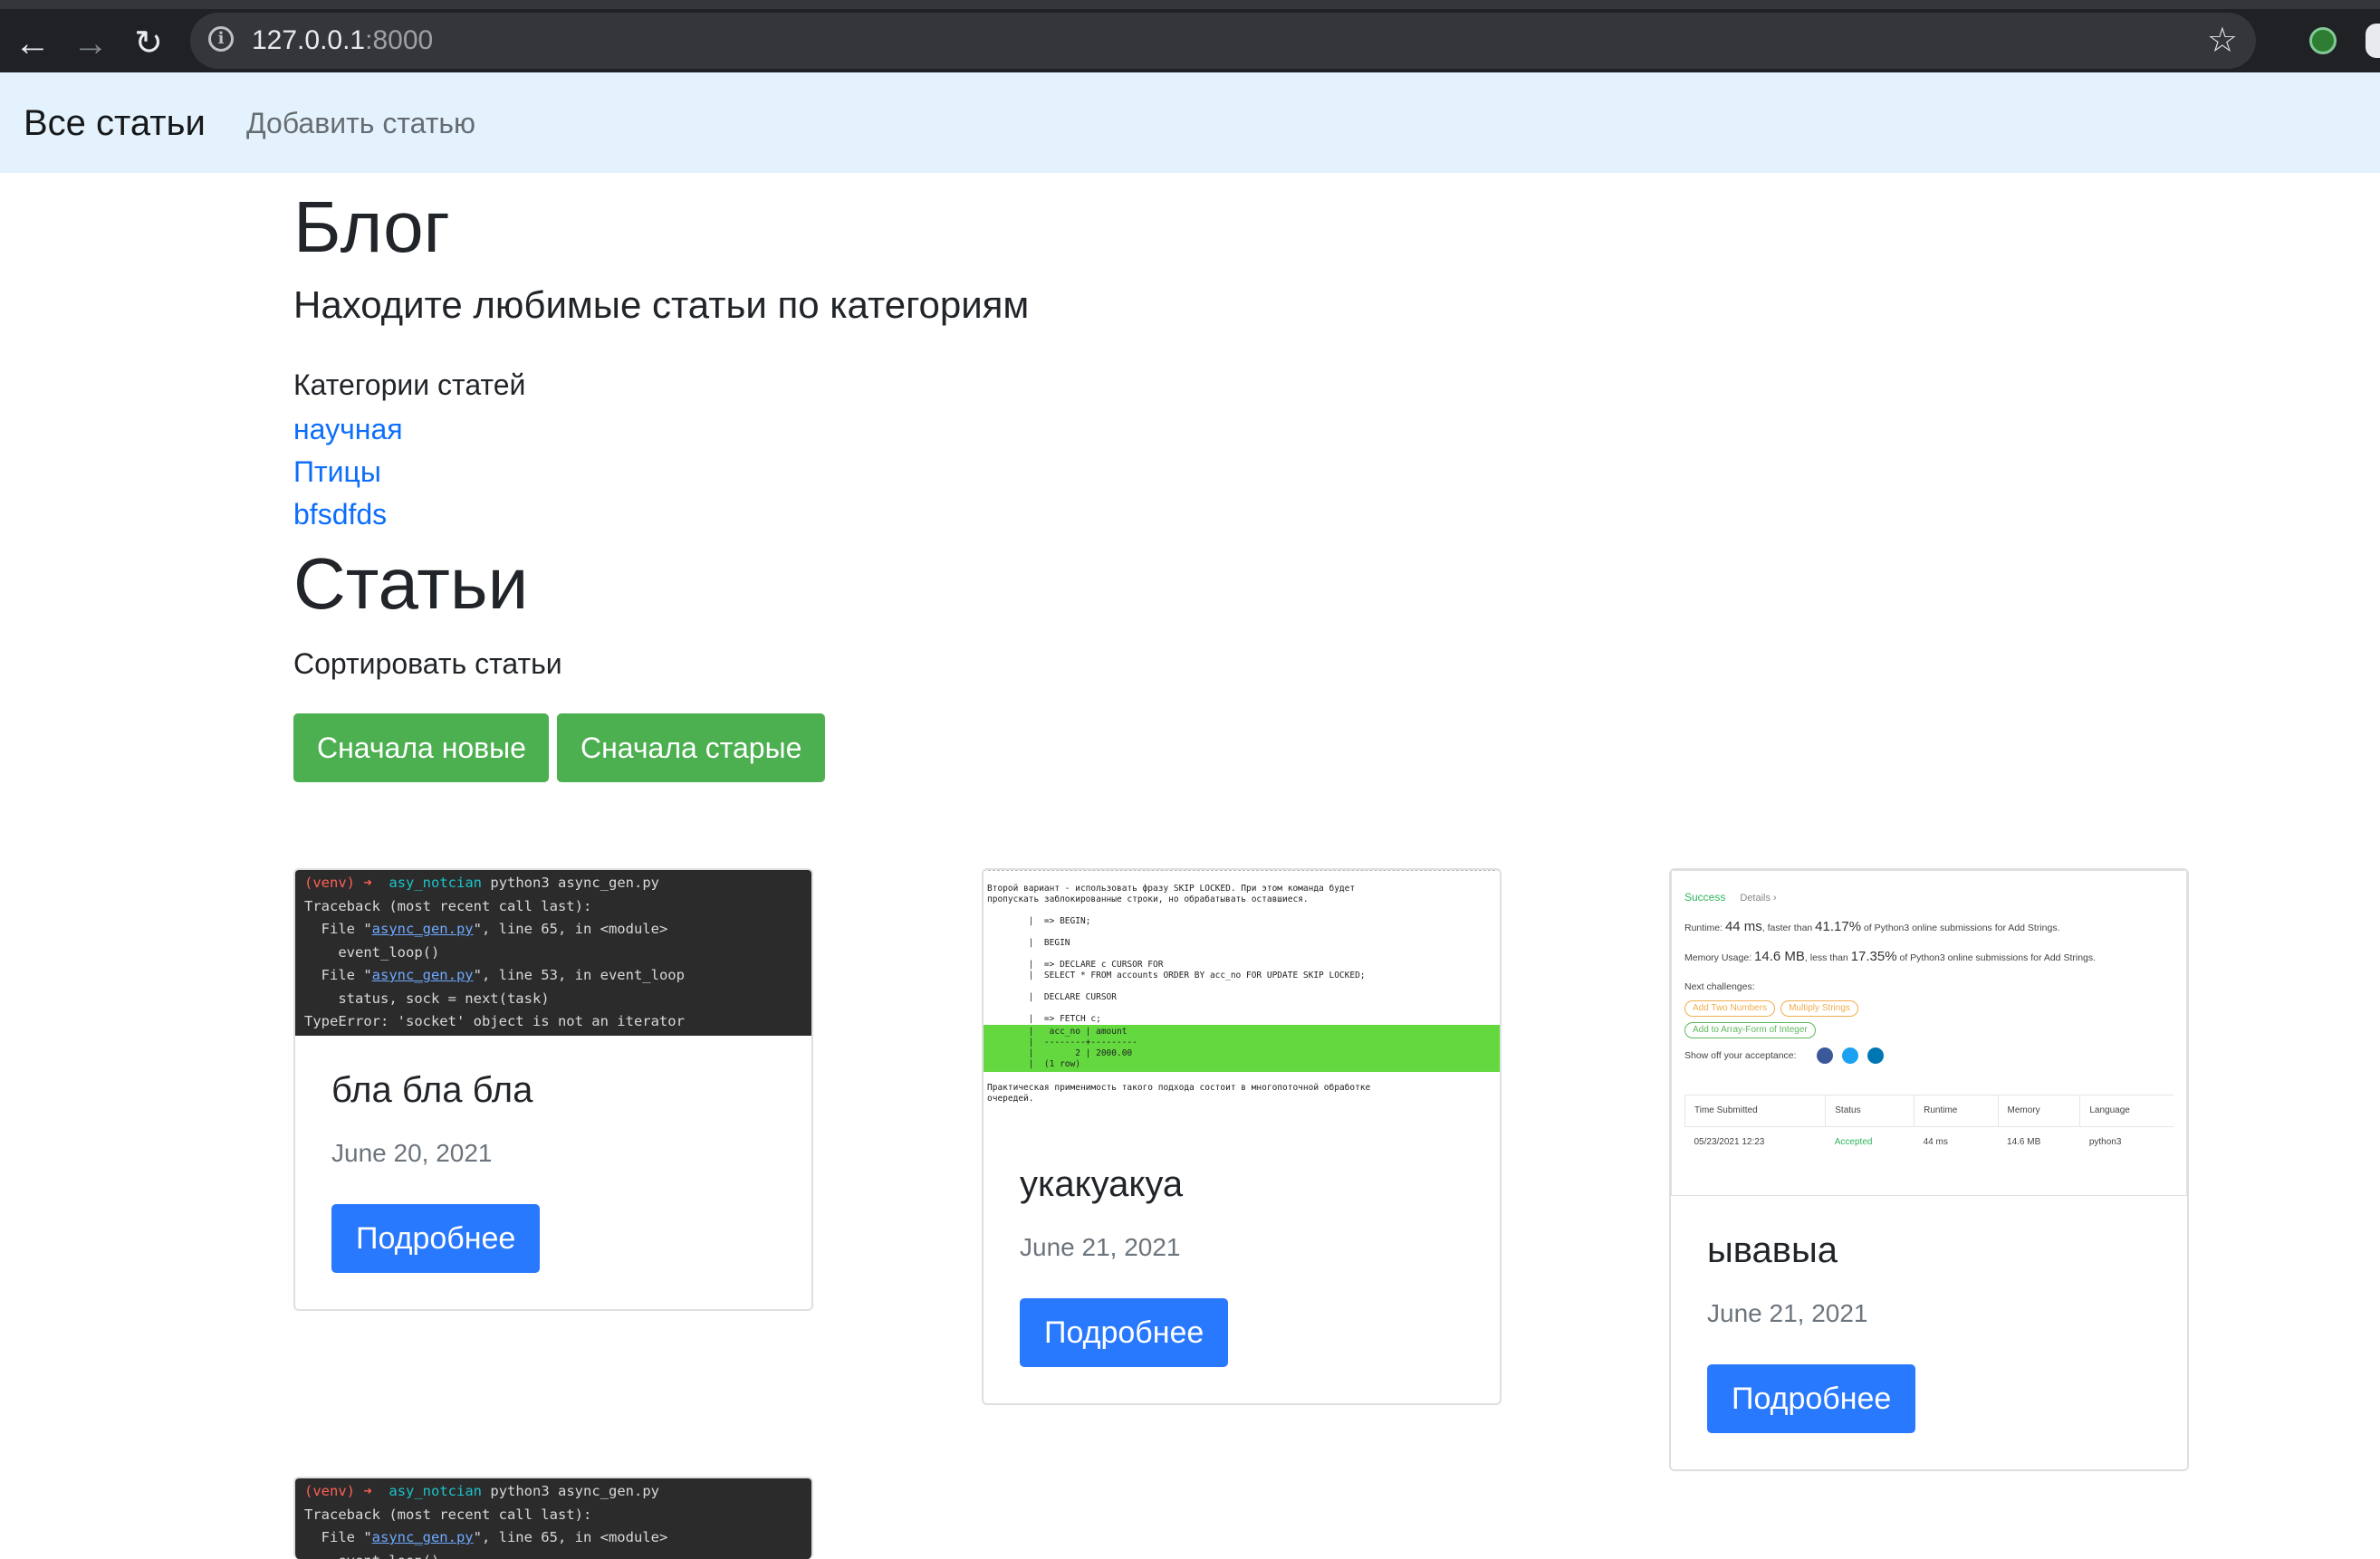 The width and height of the screenshot is (2380, 1559). Describe the element at coordinates (662, 304) in the screenshot. I see `page-lead: Находите любимые статьи по категориям` at that location.